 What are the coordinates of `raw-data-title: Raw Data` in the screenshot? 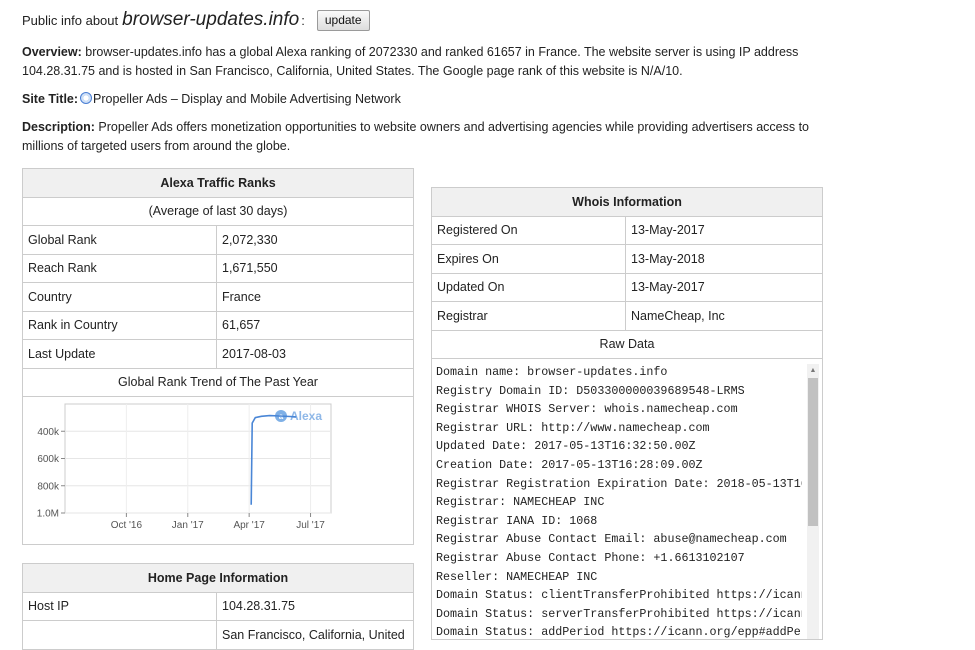 It's located at (627, 344).